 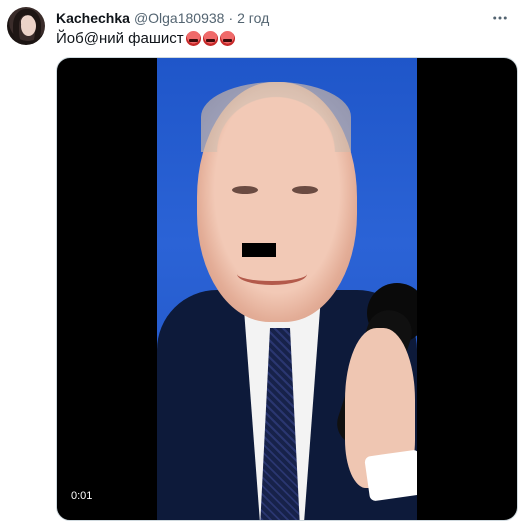 I want to click on author-name: Kachechka, so click(x=93, y=18).